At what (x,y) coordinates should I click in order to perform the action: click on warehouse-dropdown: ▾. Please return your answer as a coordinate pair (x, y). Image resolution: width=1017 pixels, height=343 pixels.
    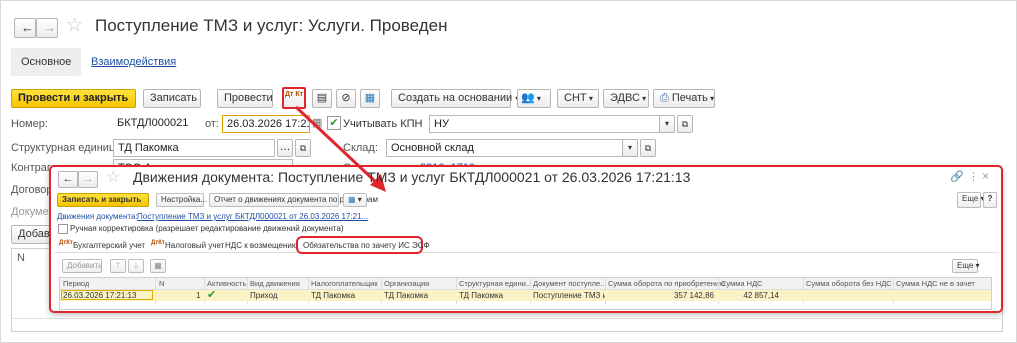
    Looking at the image, I should click on (630, 148).